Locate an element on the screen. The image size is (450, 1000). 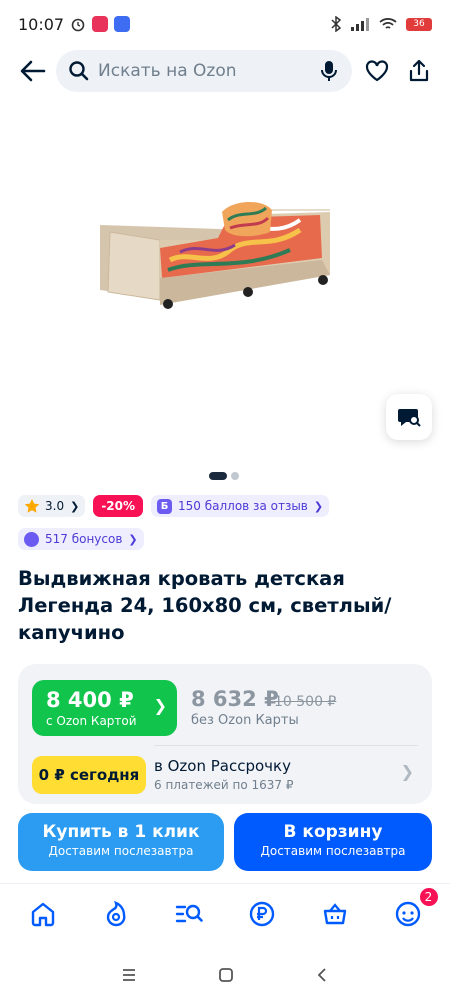
gallery-pagination is located at coordinates (224, 476).